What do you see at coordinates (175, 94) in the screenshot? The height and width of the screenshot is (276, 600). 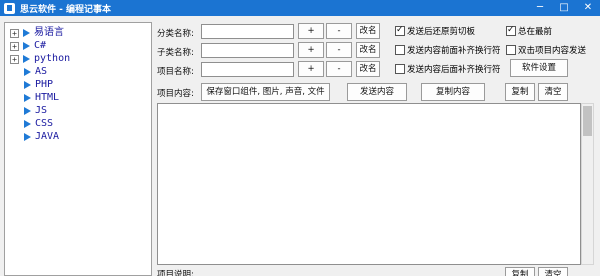 I see `content-label: 项目内容:` at bounding box center [175, 94].